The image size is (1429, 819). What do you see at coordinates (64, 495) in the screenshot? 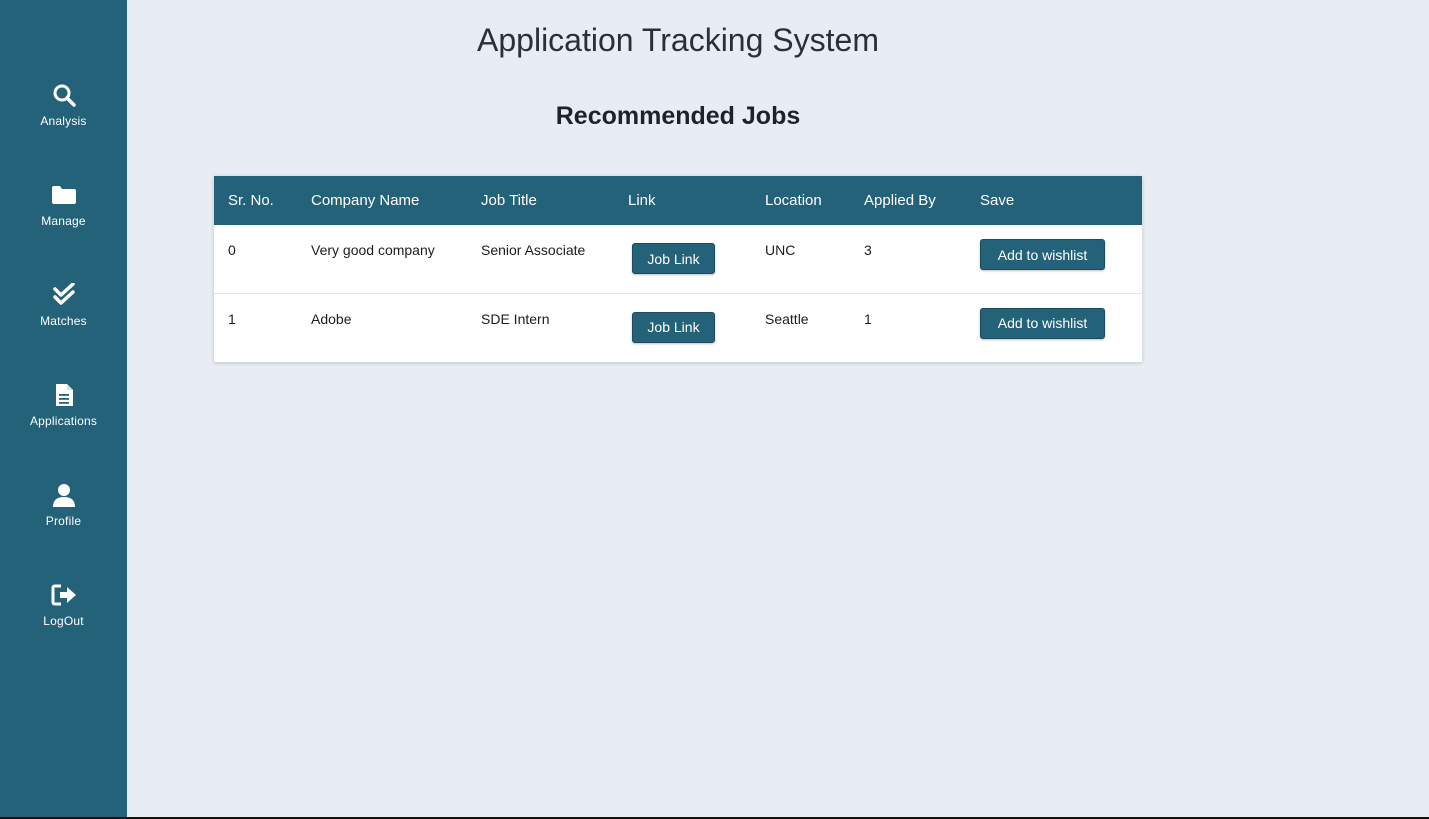
I see `user-icon` at bounding box center [64, 495].